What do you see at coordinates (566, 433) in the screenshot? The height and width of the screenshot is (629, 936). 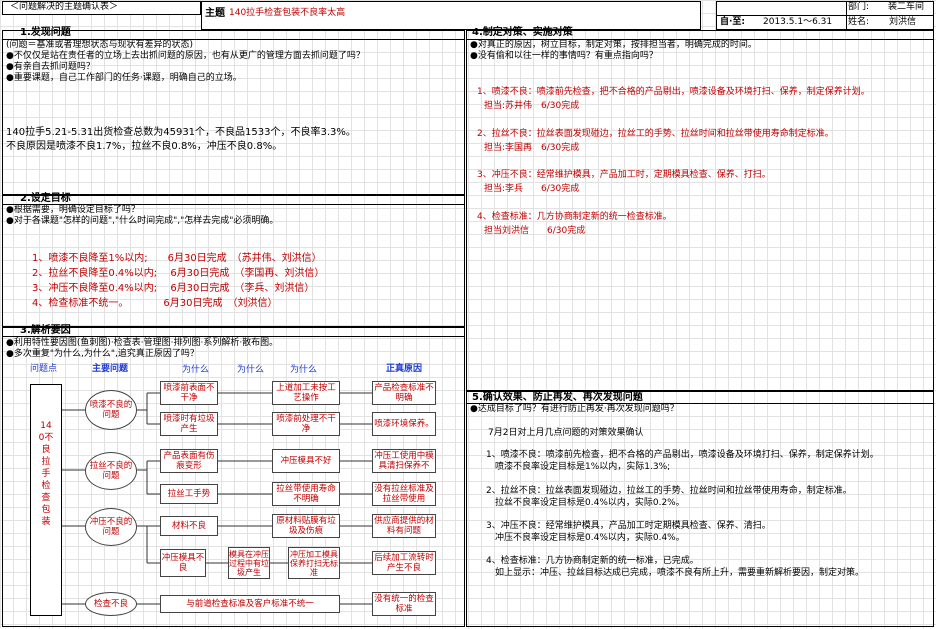 I see `s5-heading: 7月2日对上月几点问题的对策效果确认` at bounding box center [566, 433].